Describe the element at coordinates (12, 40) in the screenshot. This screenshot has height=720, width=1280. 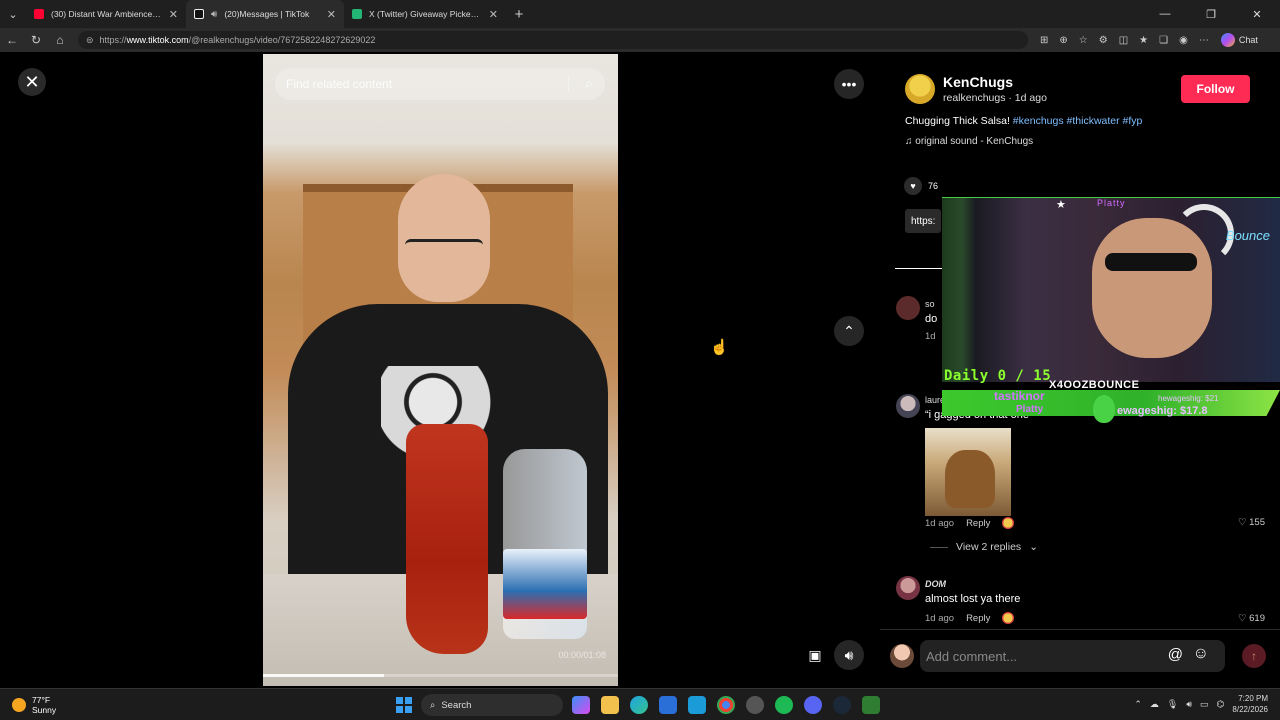
I see `back-icon: ←` at that location.